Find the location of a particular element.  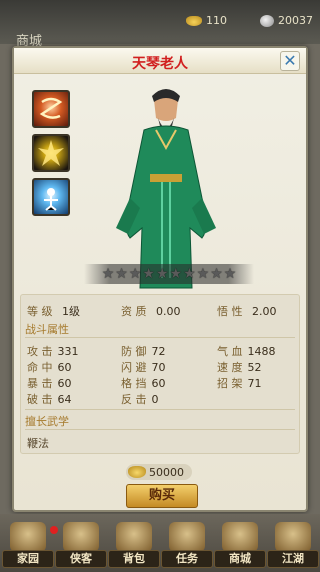

scroll-icon is located at coordinates (187, 537).